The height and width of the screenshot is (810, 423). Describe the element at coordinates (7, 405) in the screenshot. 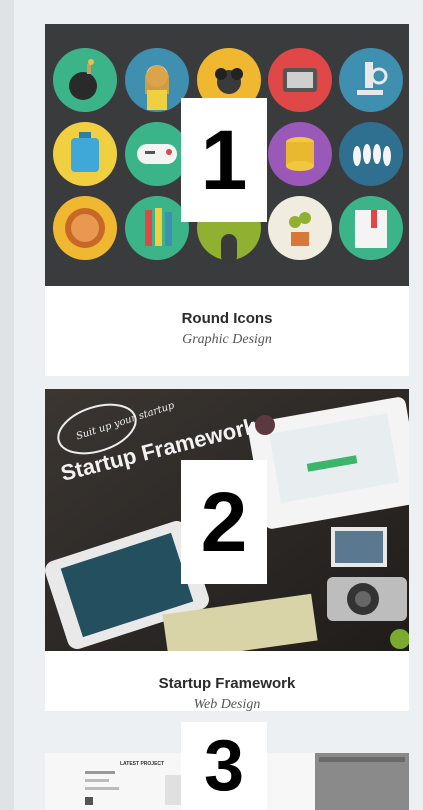

I see `left-scroll-strip` at that location.